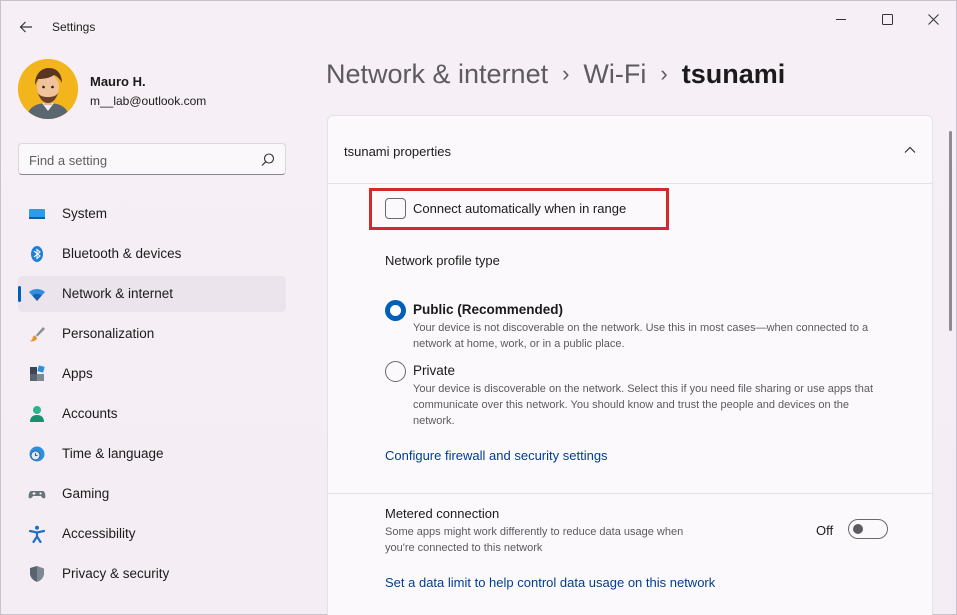 The height and width of the screenshot is (615, 957). What do you see at coordinates (37, 334) in the screenshot?
I see `brush-icon` at bounding box center [37, 334].